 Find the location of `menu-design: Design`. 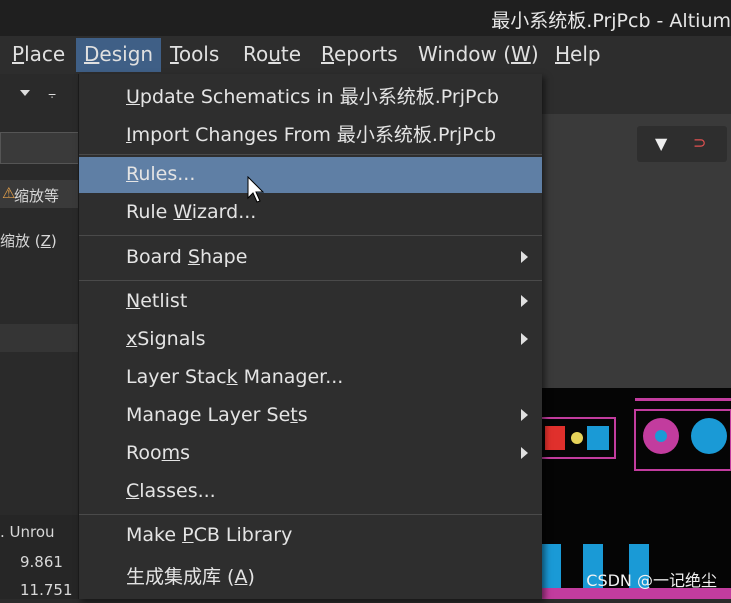

menu-design: Design is located at coordinates (119, 55).